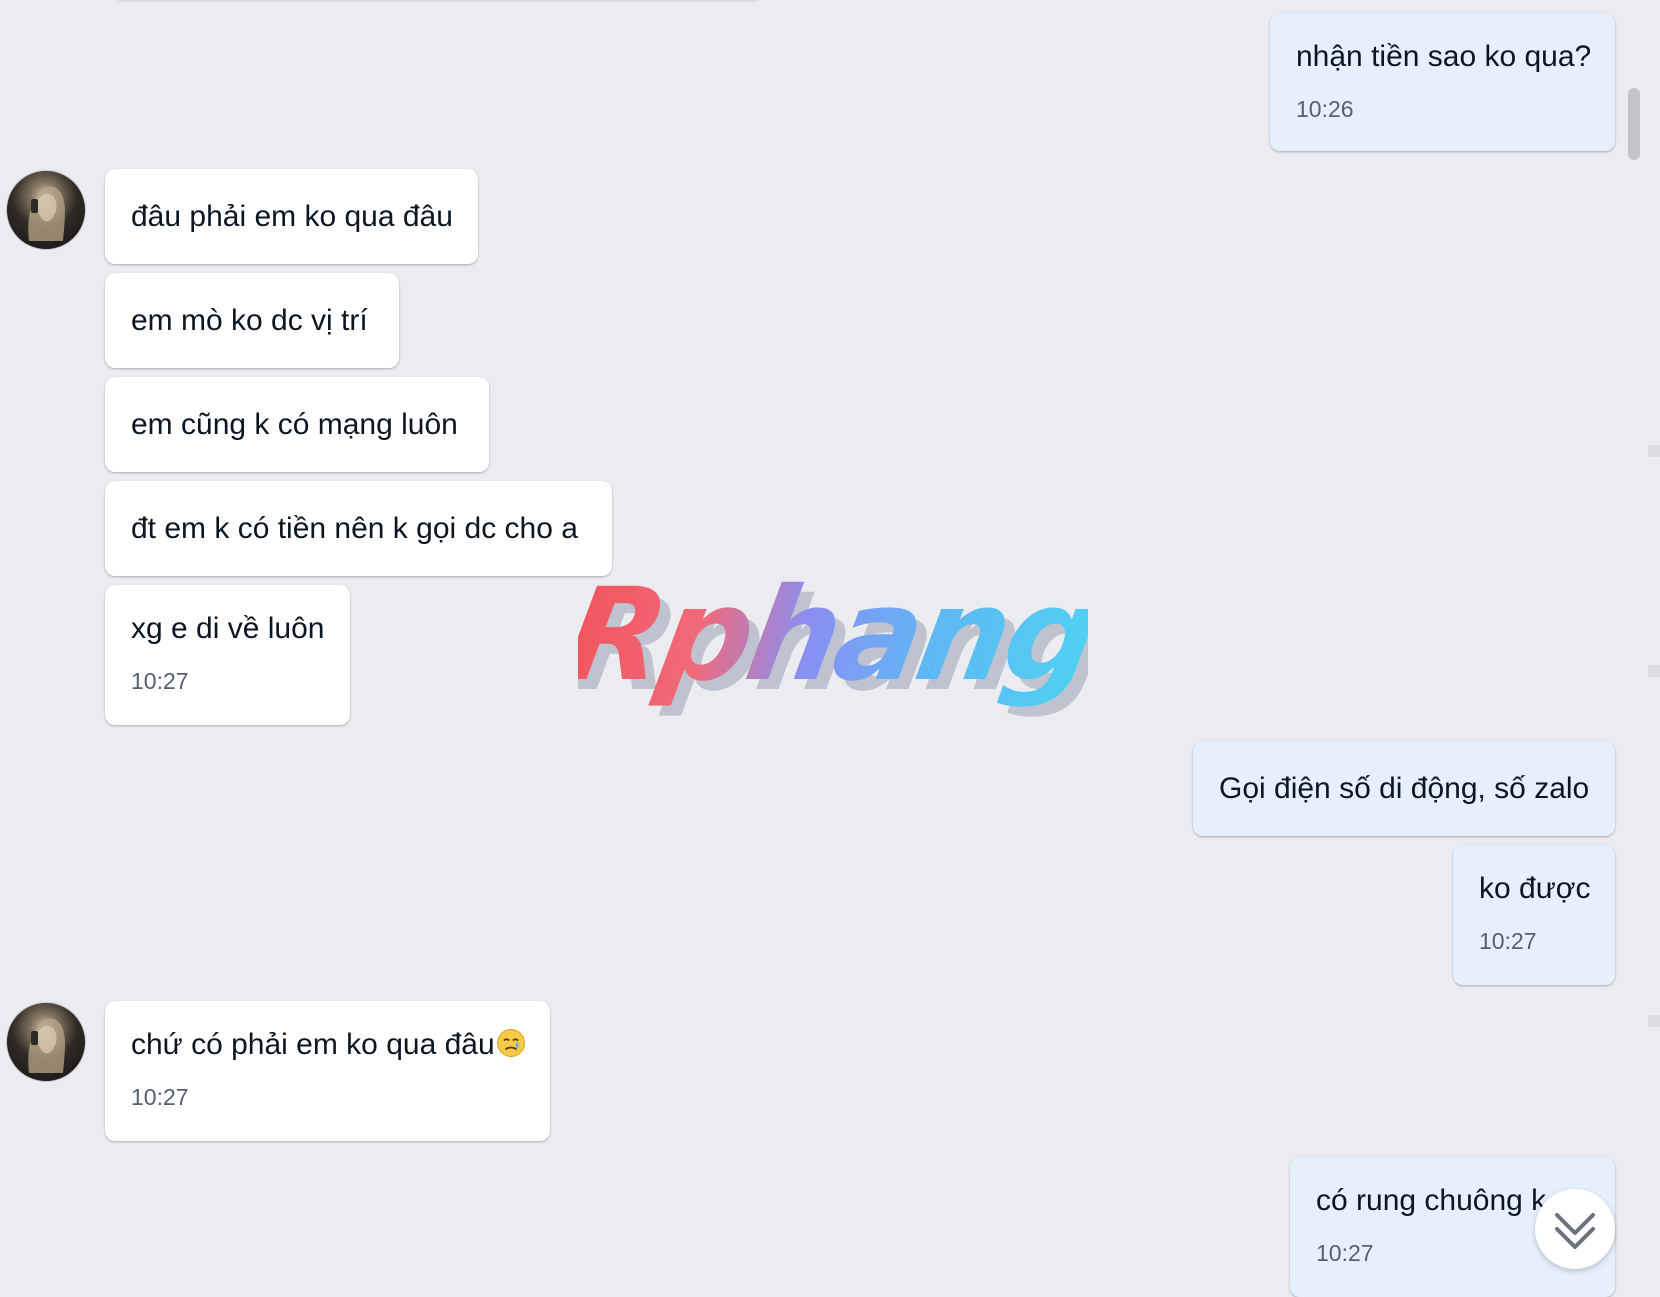 This screenshot has width=1660, height=1297. I want to click on message-text: ko được, so click(1535, 888).